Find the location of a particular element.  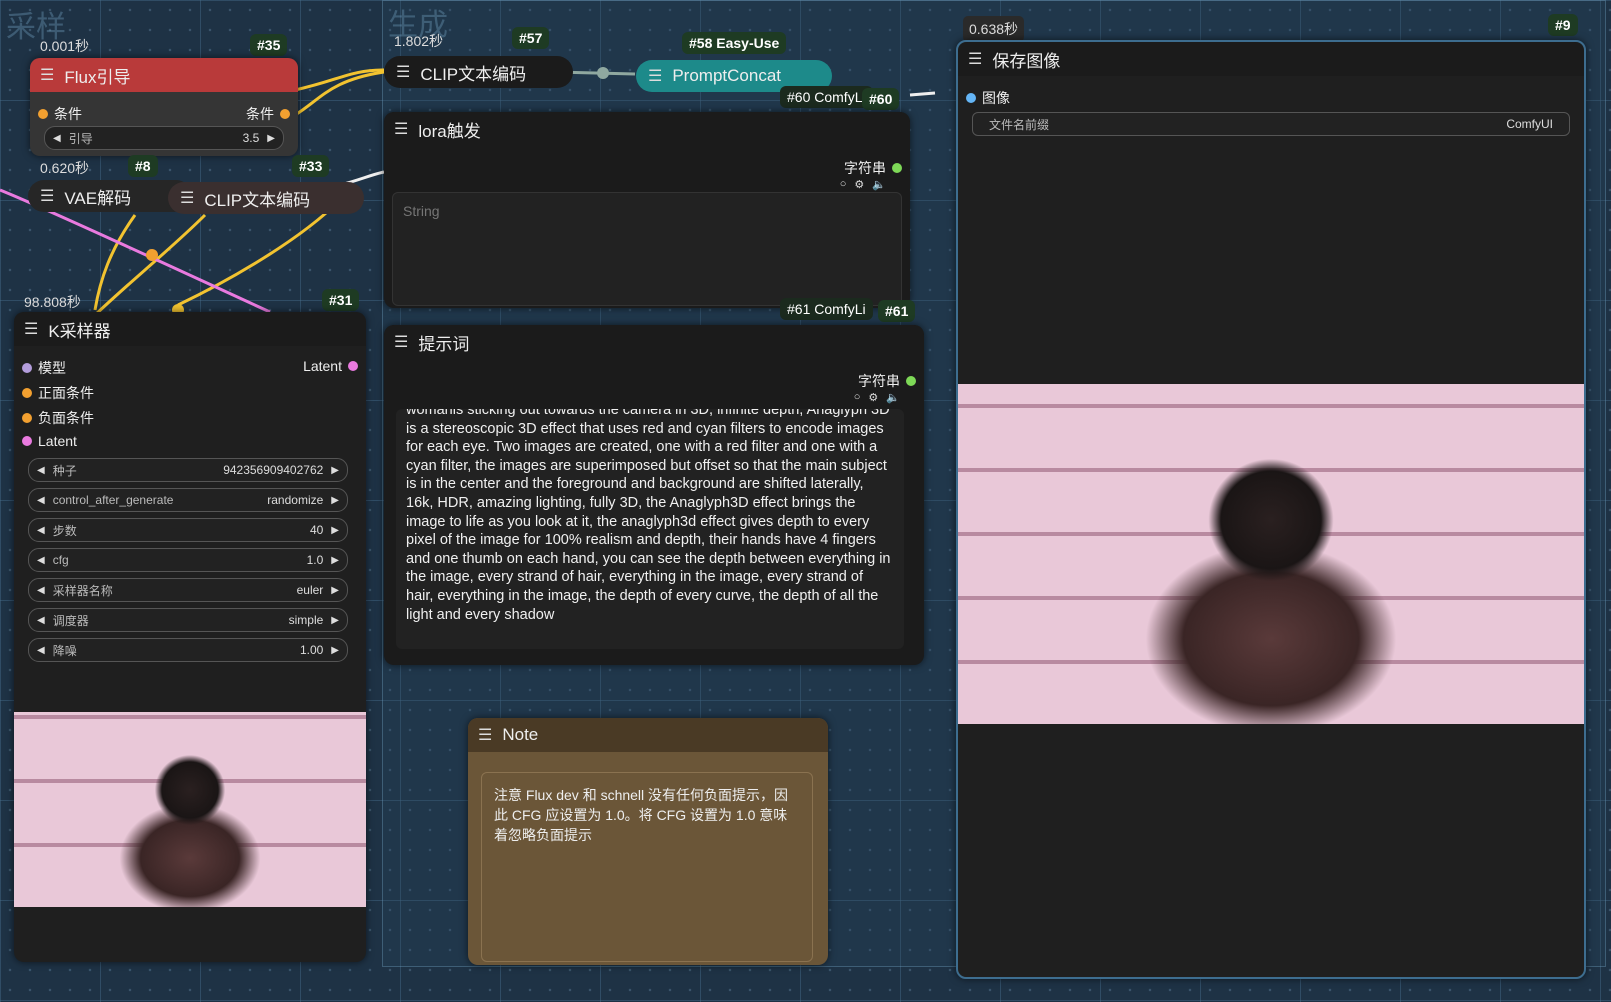

slot-label: 负面条件 is located at coordinates (66, 418).